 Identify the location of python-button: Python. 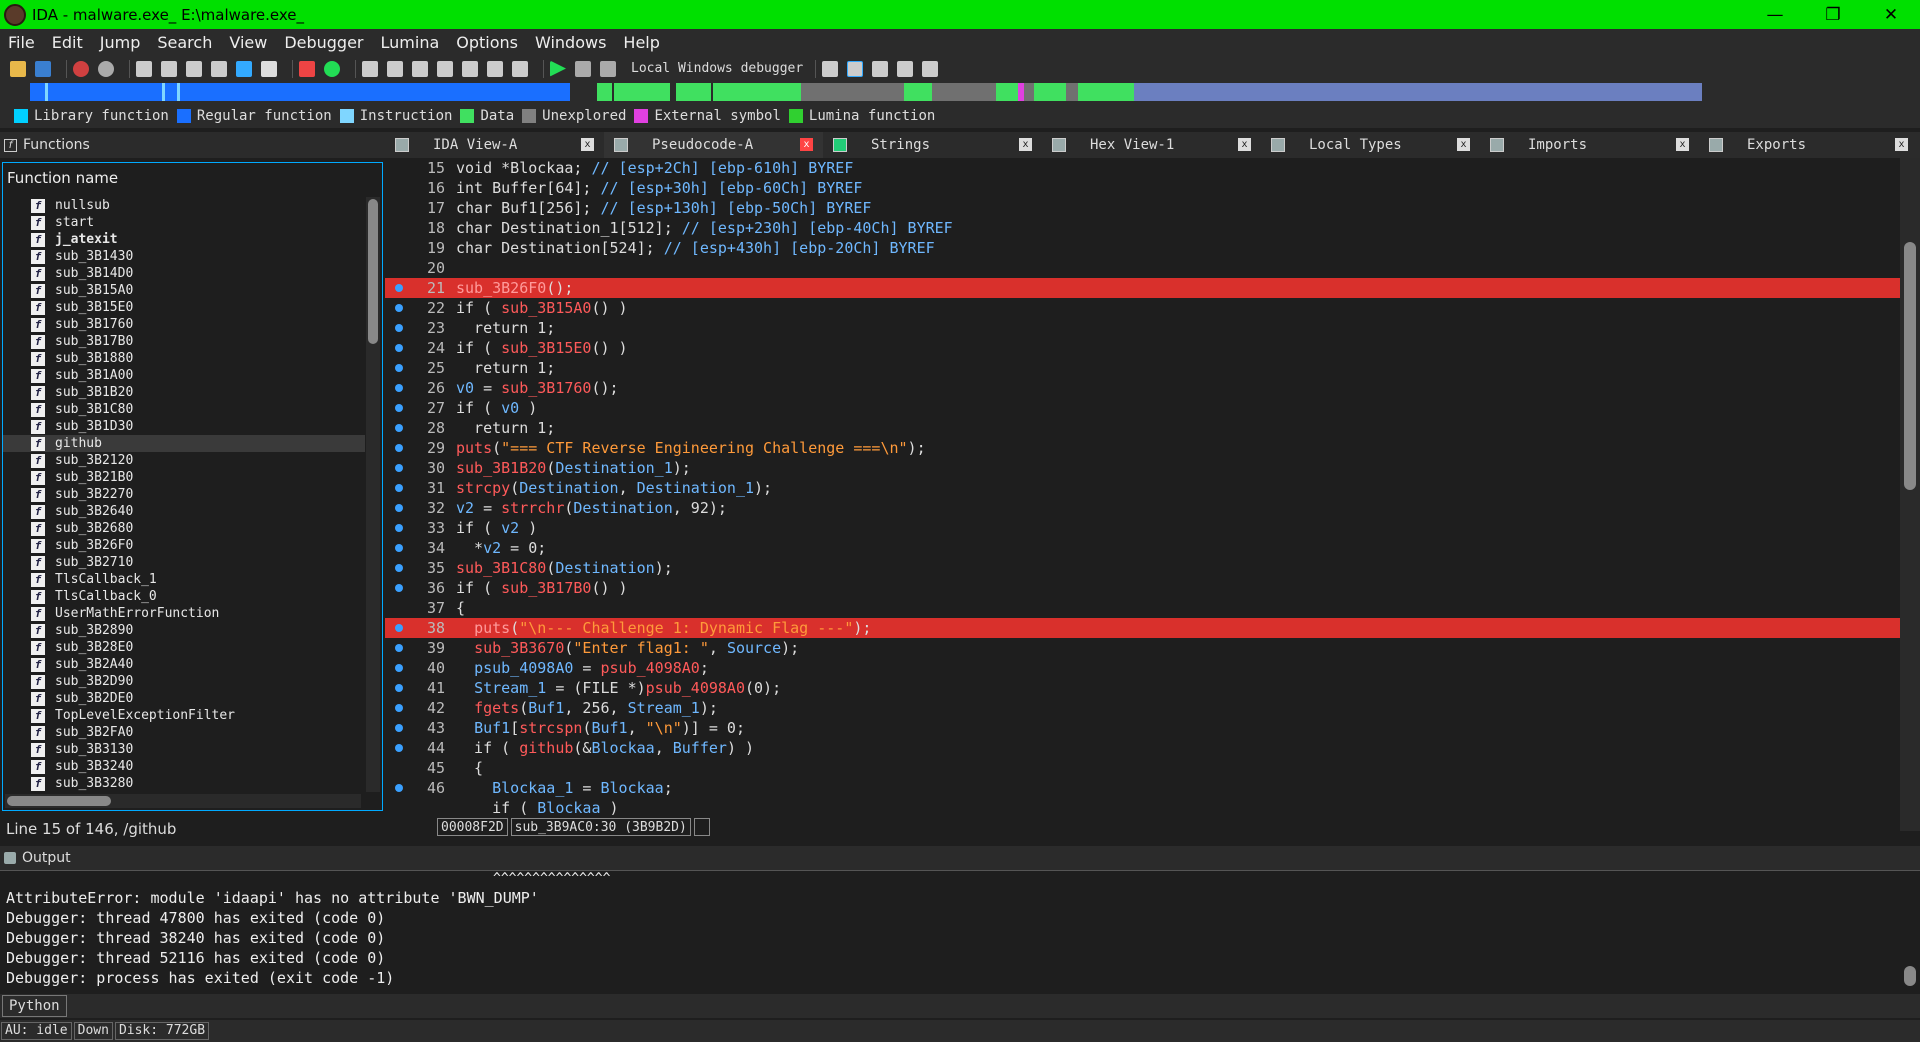
(34, 1006).